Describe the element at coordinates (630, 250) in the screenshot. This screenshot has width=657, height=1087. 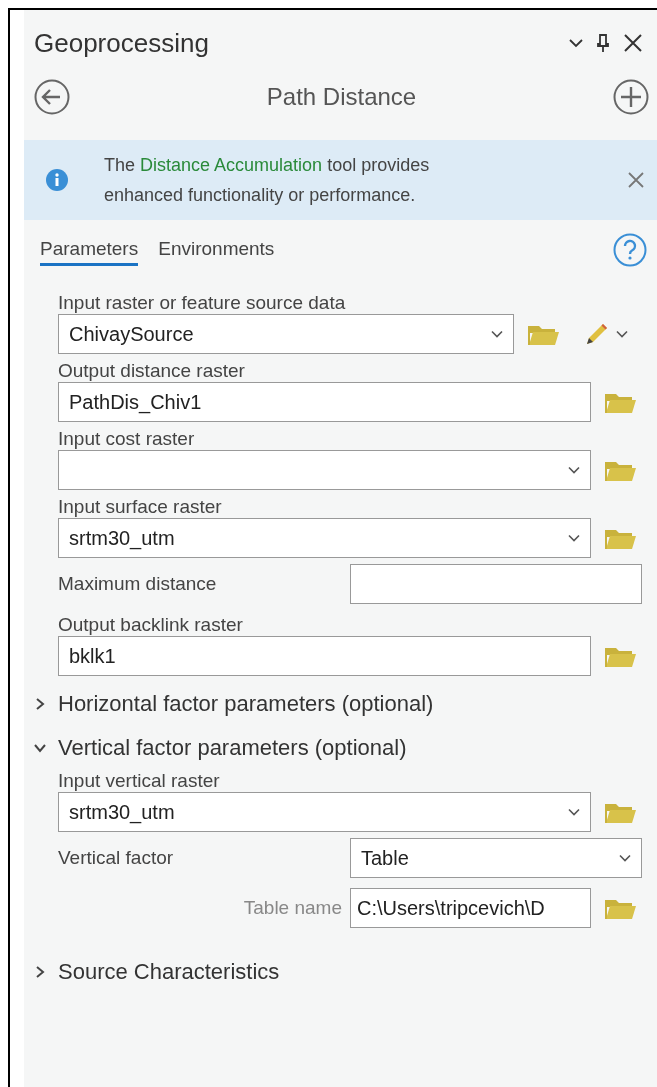
I see `help-icon` at that location.